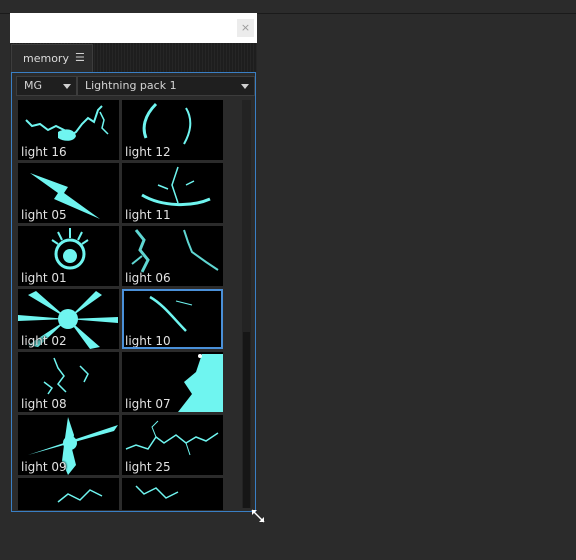 This screenshot has height=560, width=576. Describe the element at coordinates (172, 319) in the screenshot. I see `thumbnail-light-10: light 10` at that location.